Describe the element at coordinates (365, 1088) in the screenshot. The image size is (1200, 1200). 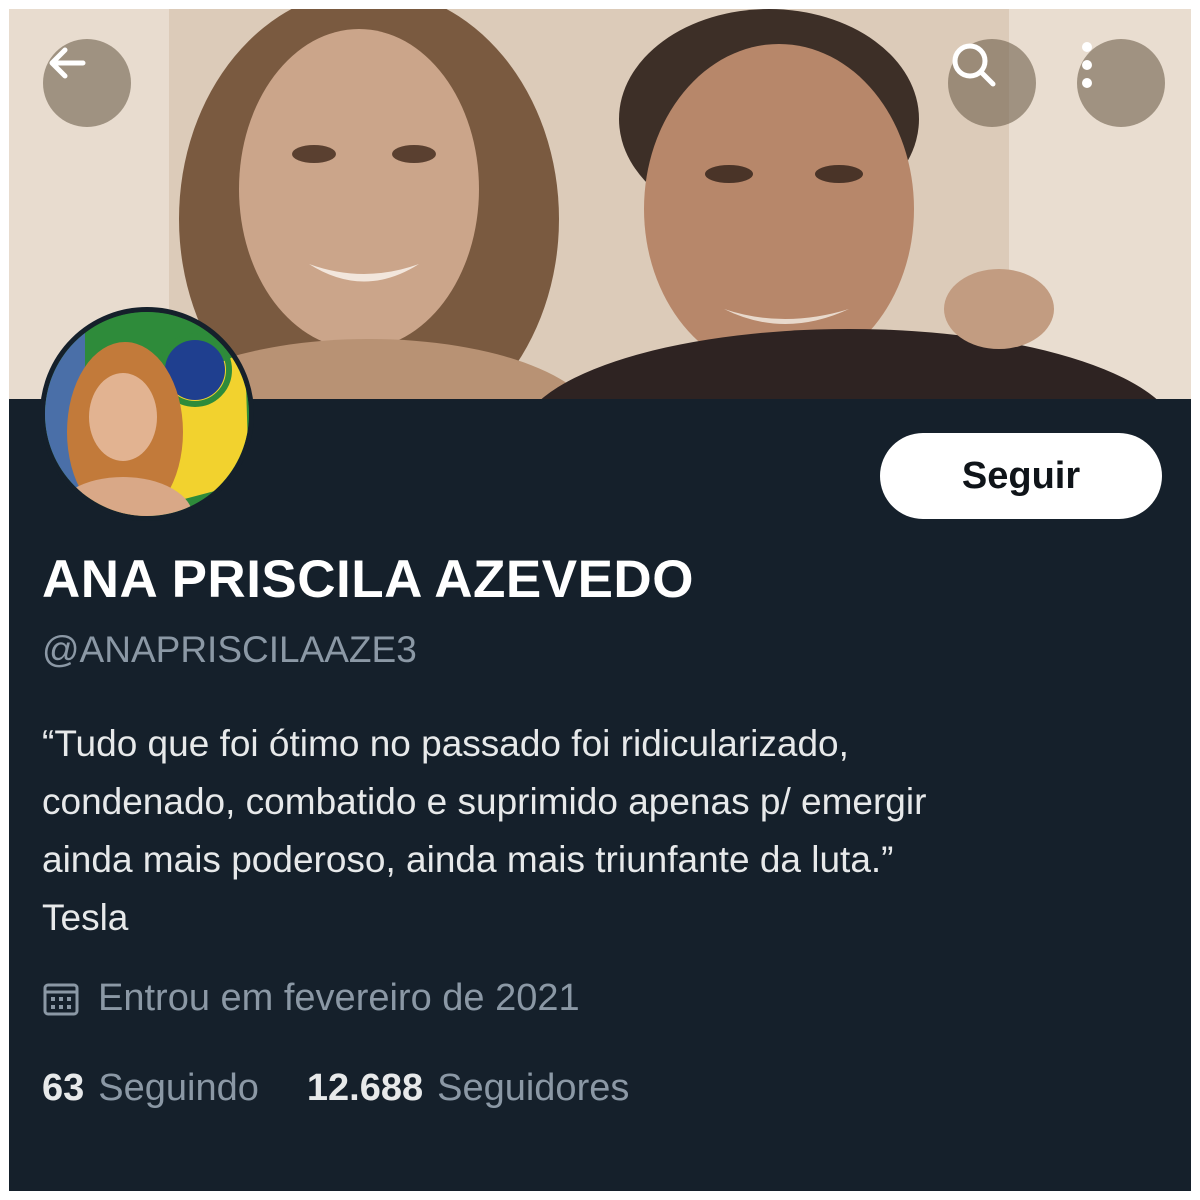
I see `followers-count: 12.688` at that location.